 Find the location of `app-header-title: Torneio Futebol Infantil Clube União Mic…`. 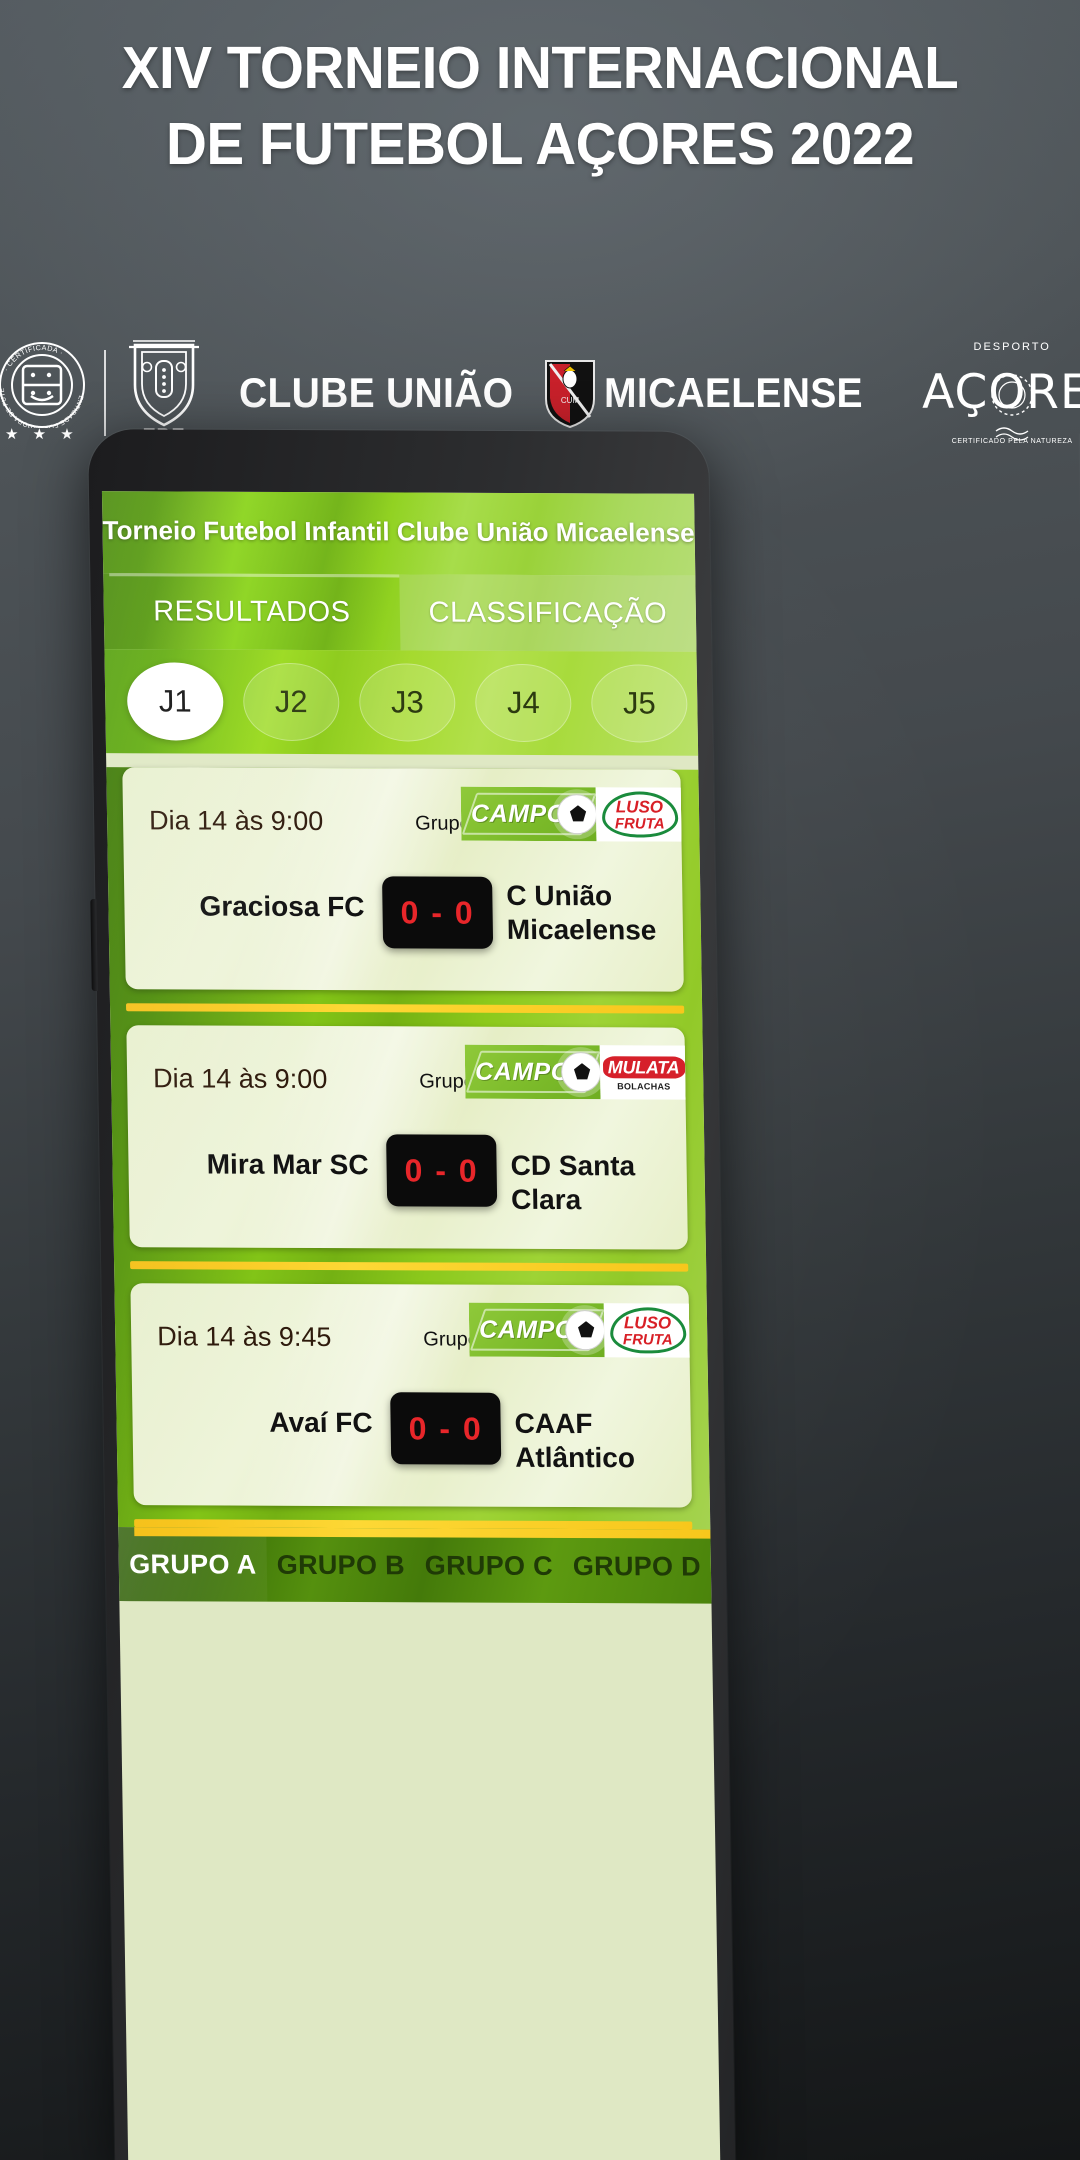

app-header-title: Torneio Futebol Infantil Clube União Mic… is located at coordinates (398, 531).